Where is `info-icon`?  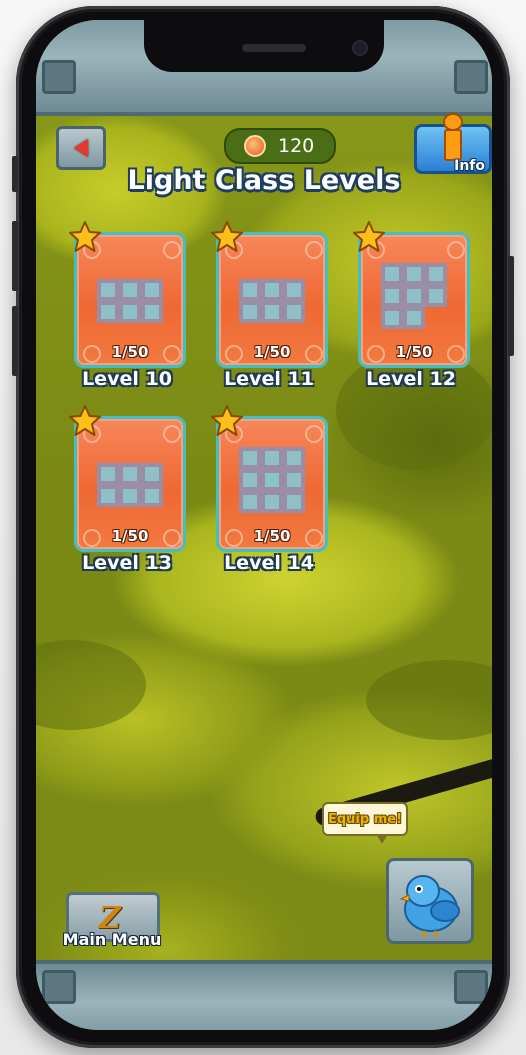 info-icon is located at coordinates (452, 137).